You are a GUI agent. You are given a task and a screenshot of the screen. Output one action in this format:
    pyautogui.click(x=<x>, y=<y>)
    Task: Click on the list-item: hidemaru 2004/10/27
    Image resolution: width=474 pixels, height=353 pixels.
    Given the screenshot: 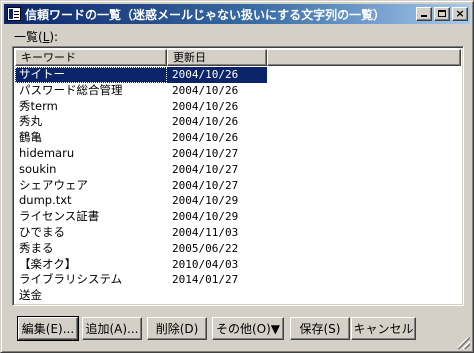 What is the action you would take?
    pyautogui.click(x=239, y=154)
    